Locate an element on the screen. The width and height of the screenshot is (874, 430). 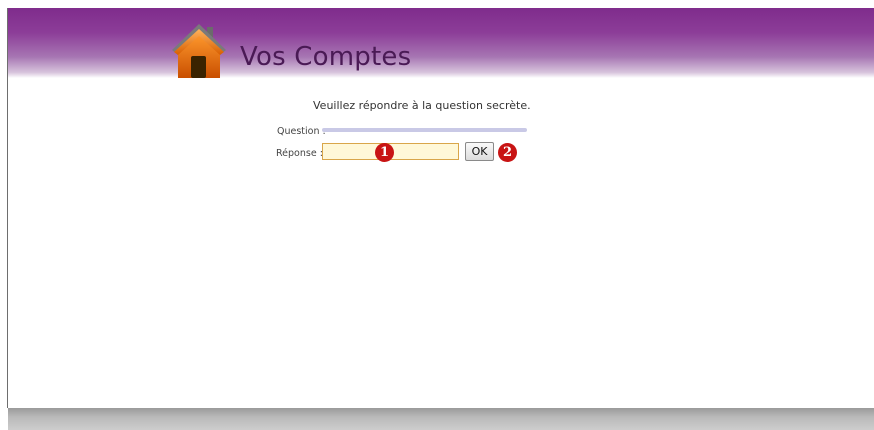
answer-label: Réponse : is located at coordinates (299, 153).